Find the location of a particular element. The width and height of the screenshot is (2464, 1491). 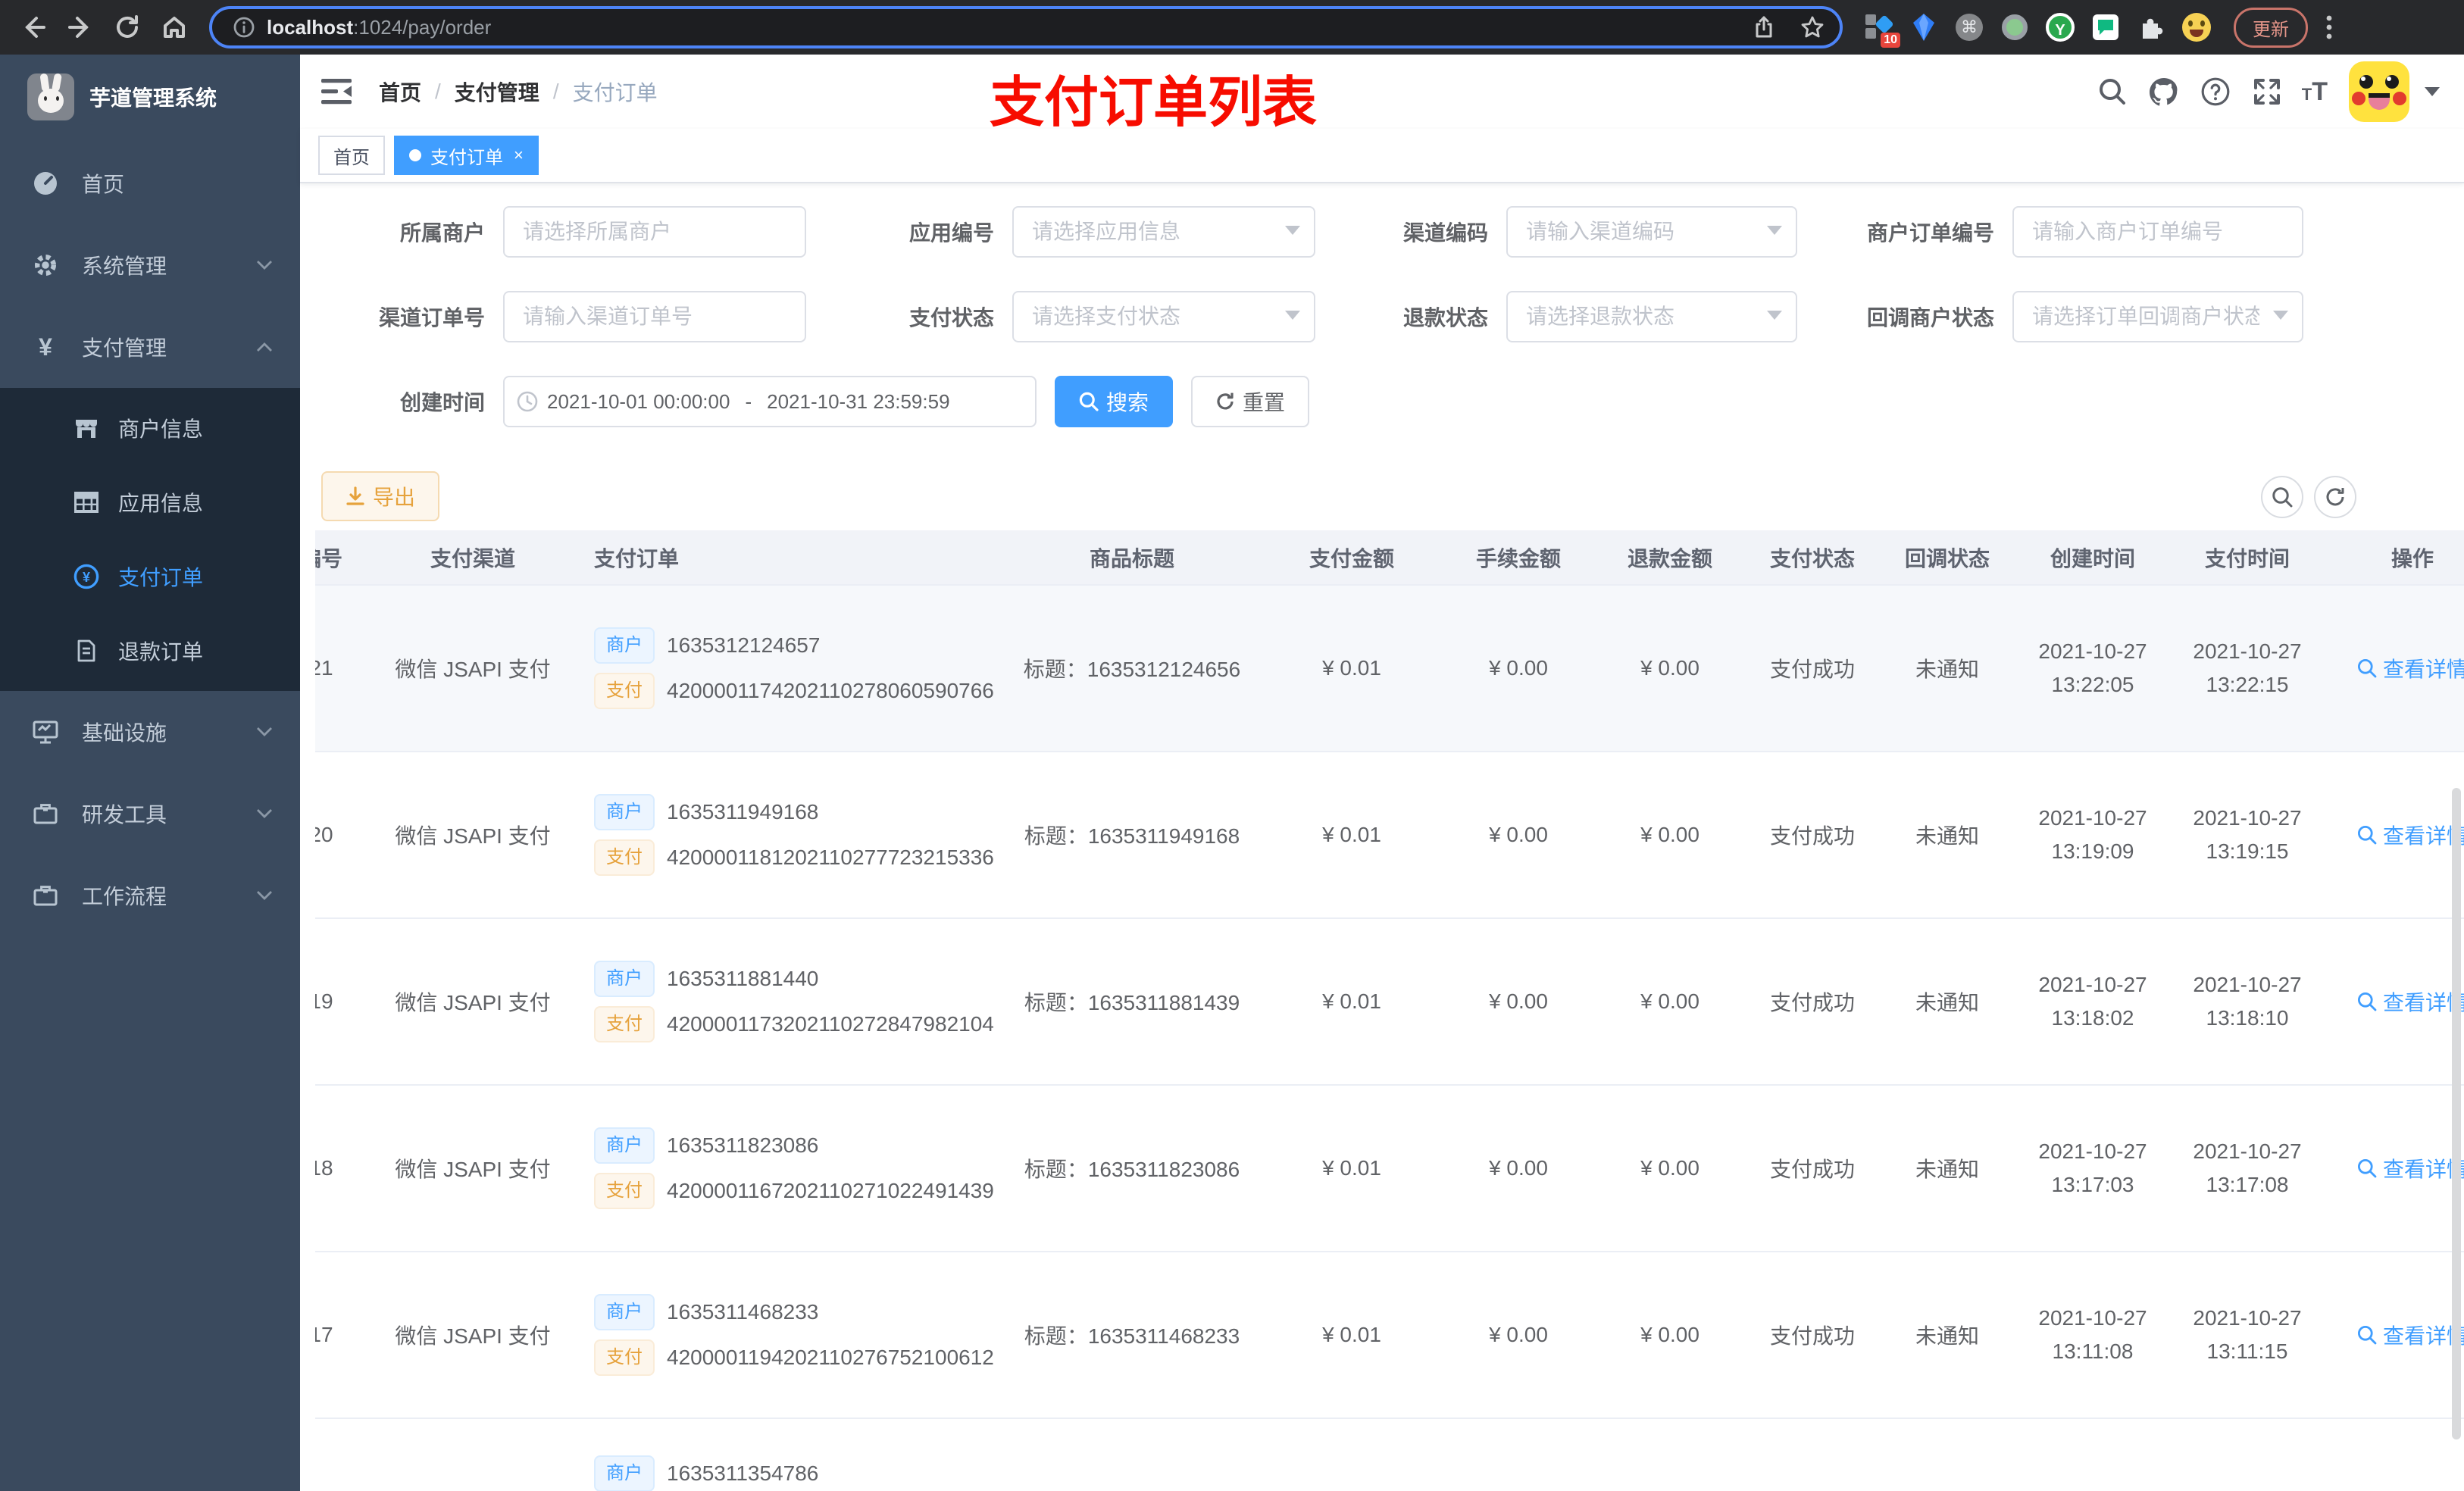

back-icon is located at coordinates (33, 27).